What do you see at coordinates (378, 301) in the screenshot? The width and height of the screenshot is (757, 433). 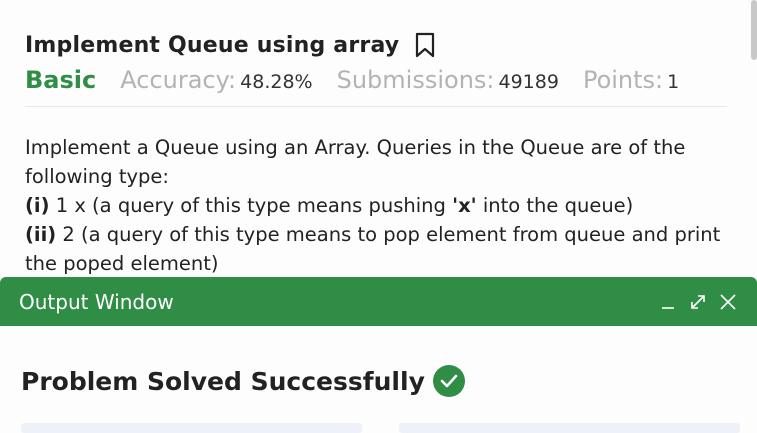 I see `output-window-header: Output Window` at bounding box center [378, 301].